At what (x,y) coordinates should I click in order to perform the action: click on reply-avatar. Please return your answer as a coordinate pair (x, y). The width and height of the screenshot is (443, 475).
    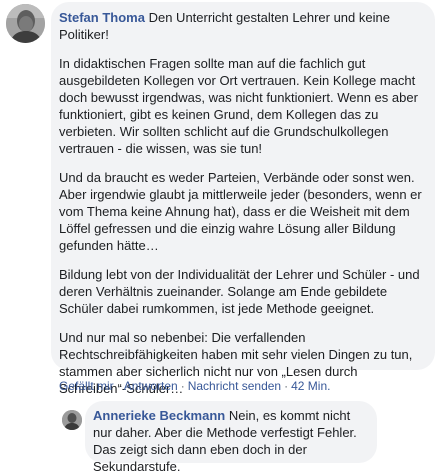
    Looking at the image, I should click on (72, 420).